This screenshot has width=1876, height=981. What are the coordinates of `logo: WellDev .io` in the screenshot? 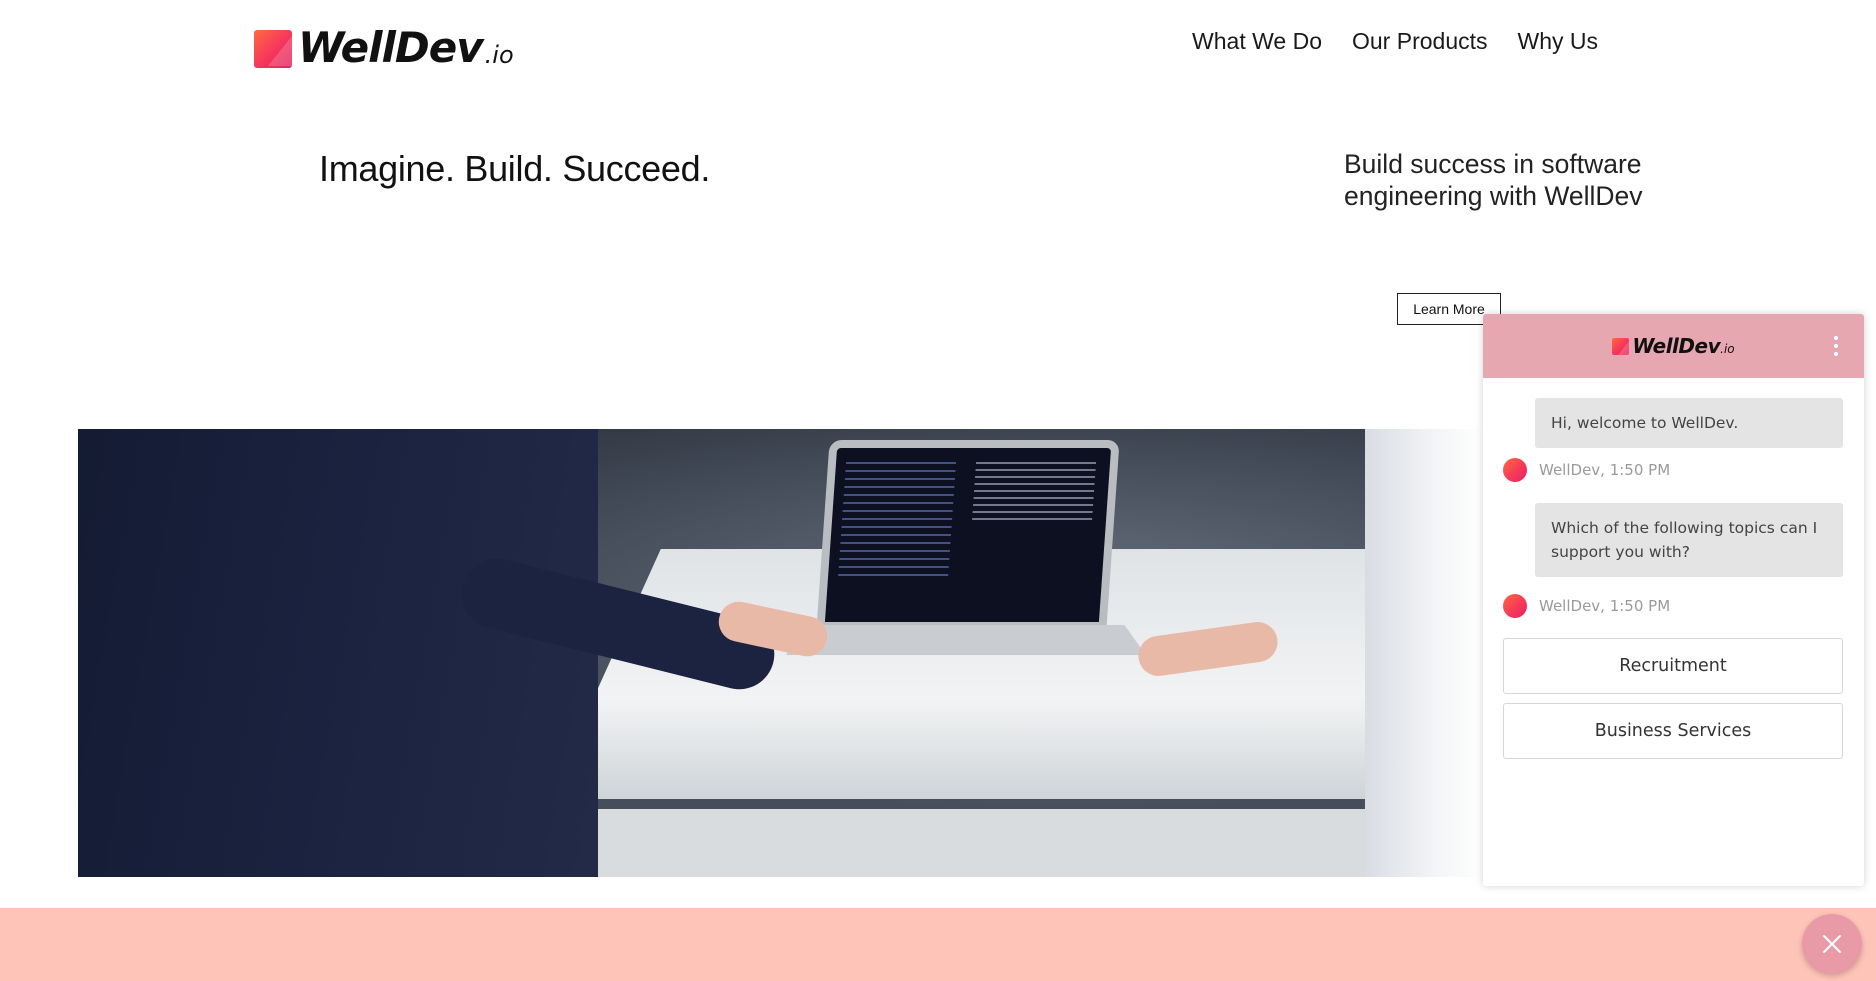 It's located at (384, 48).